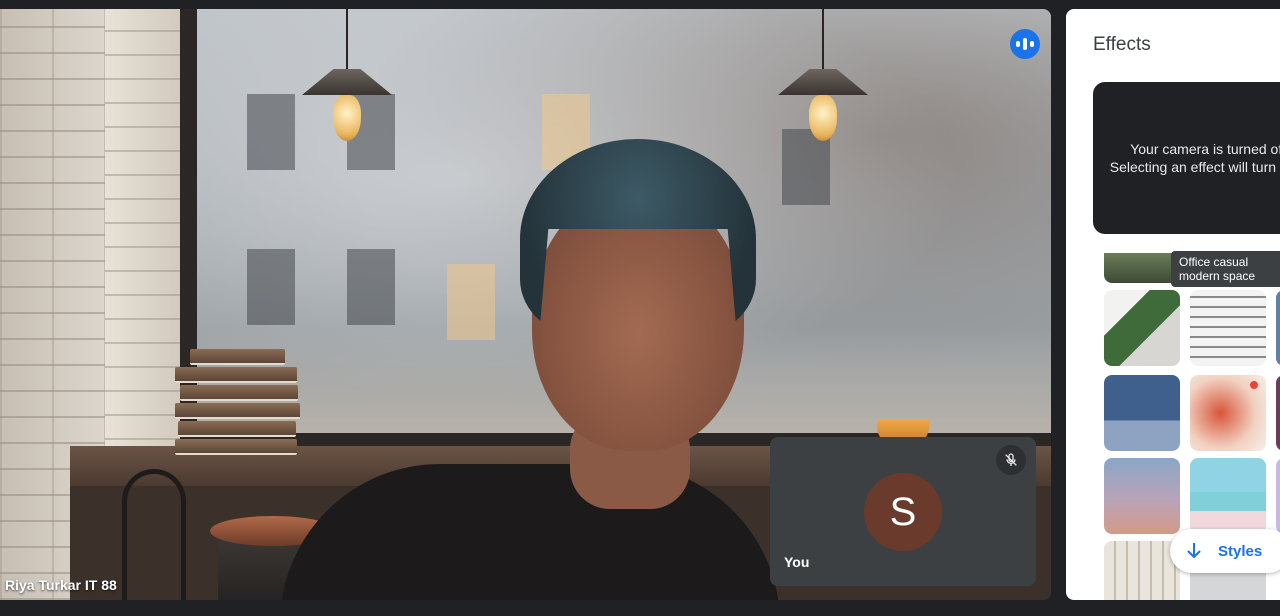  Describe the element at coordinates (154, 534) in the screenshot. I see `umbrella` at that location.